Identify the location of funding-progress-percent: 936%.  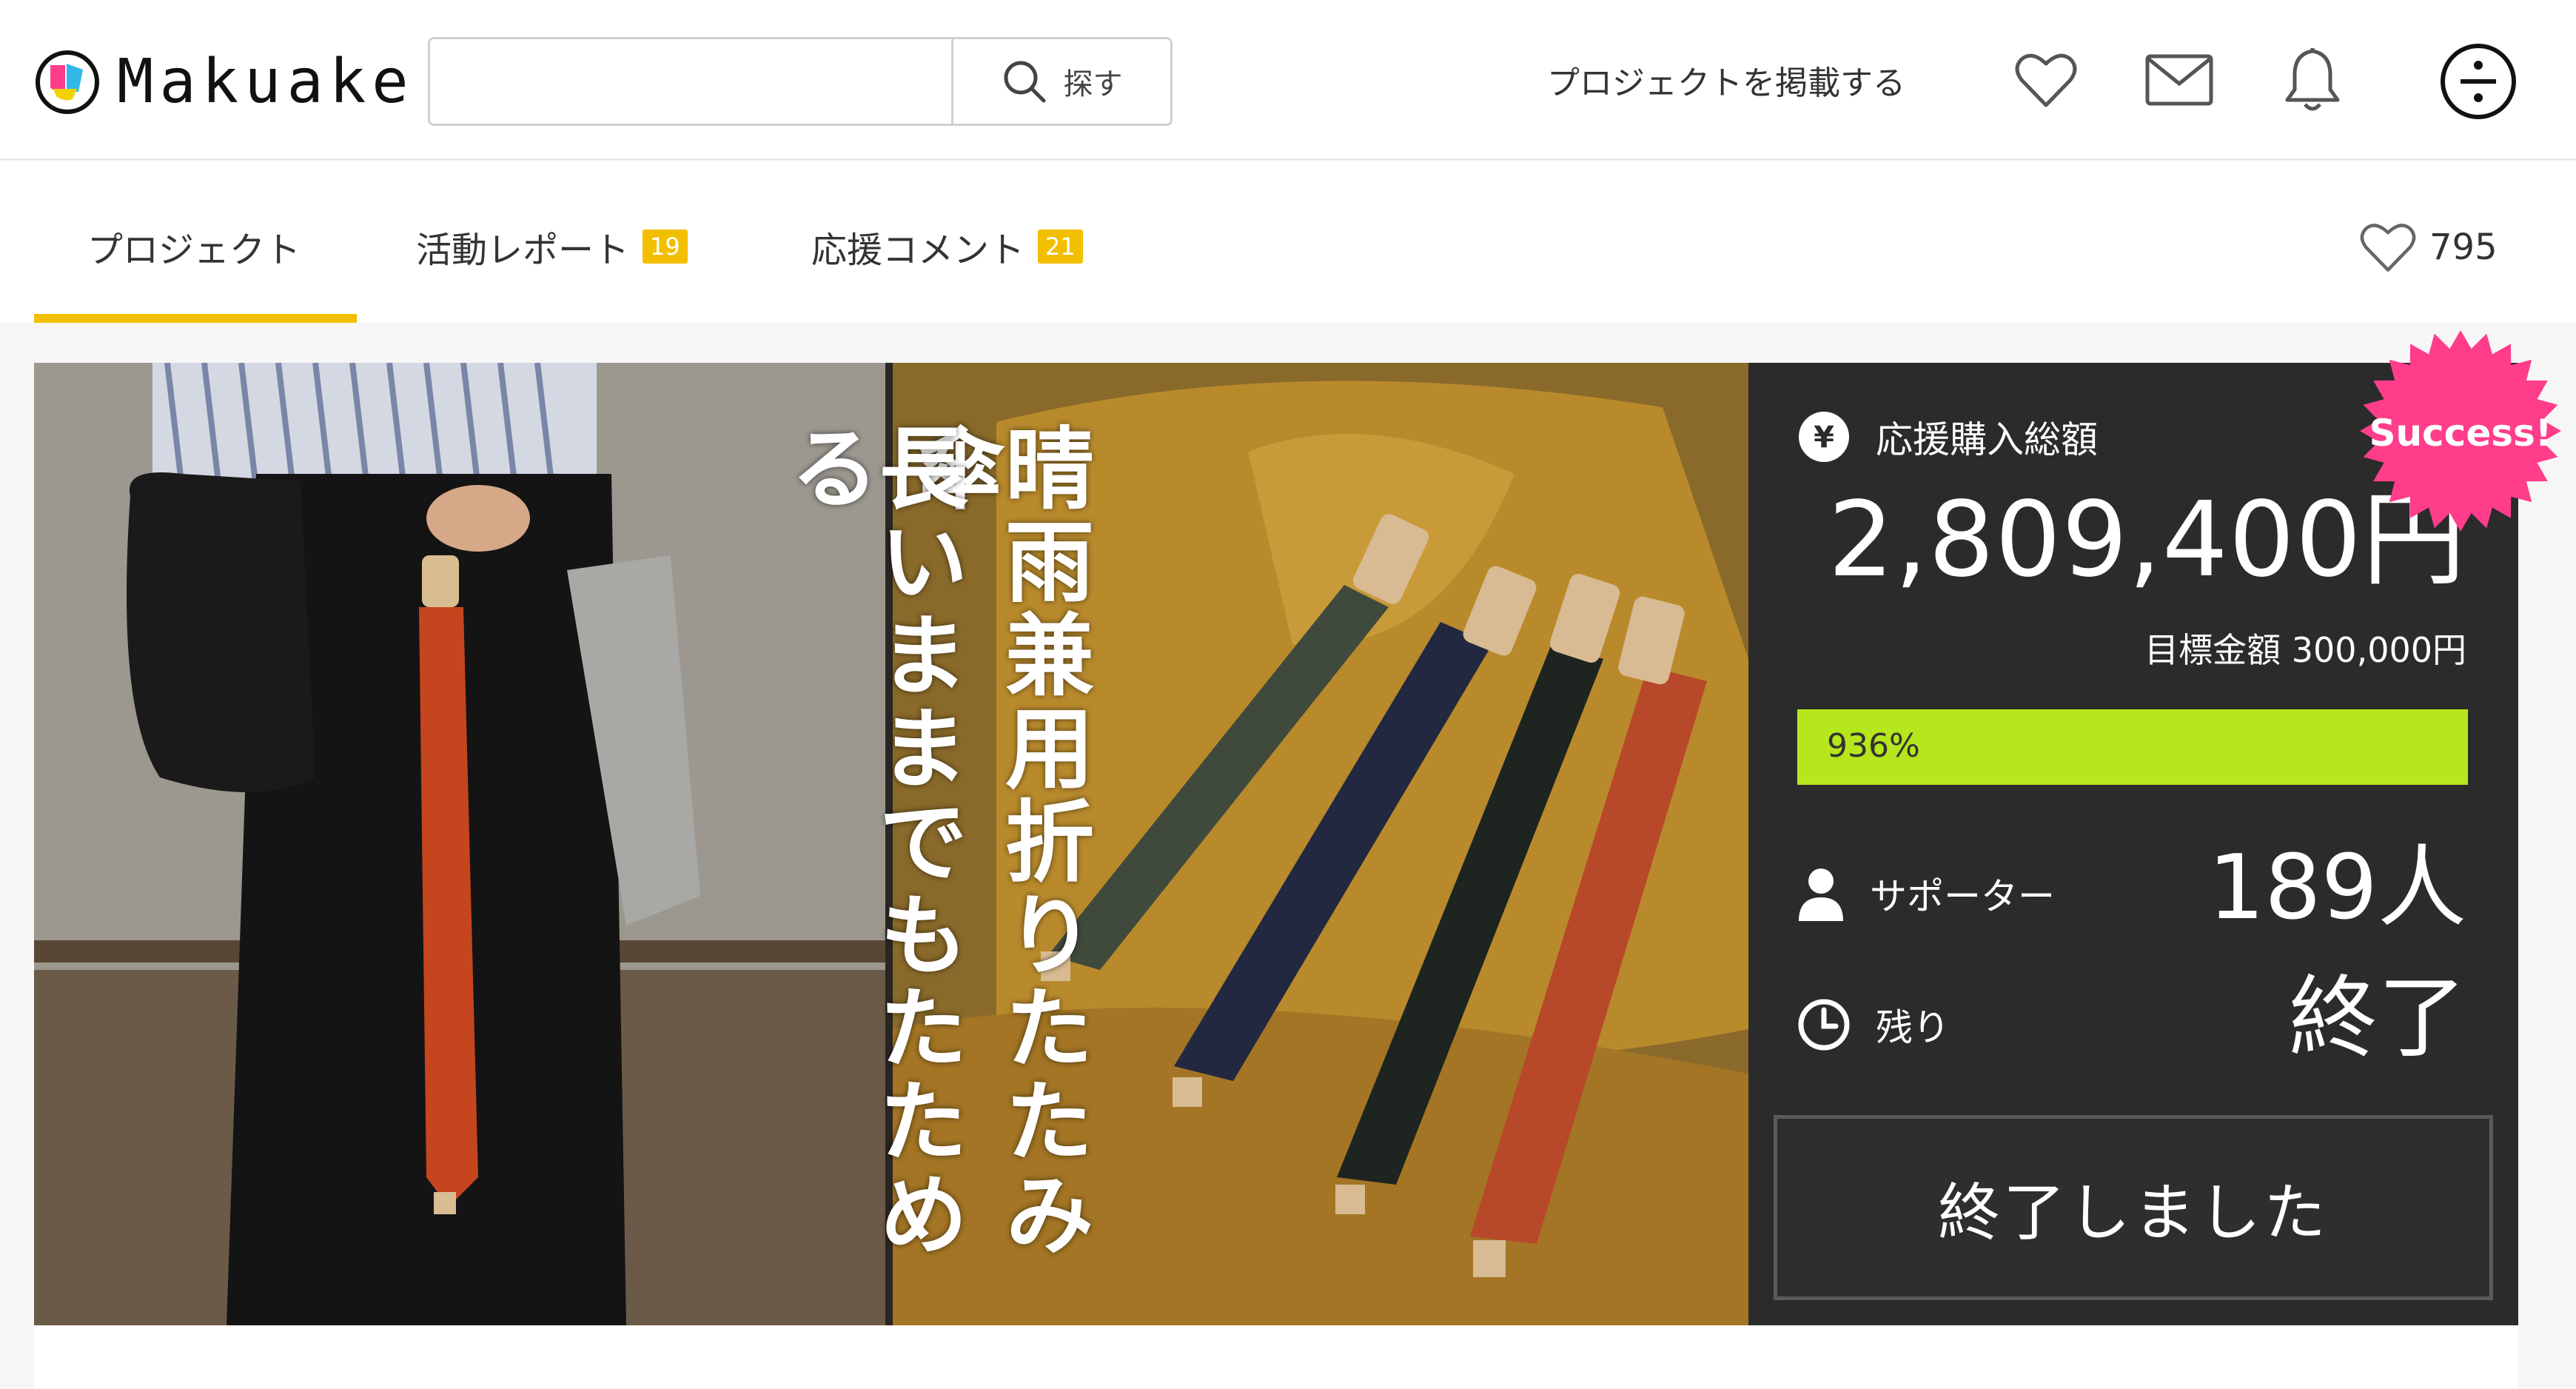
(1873, 746).